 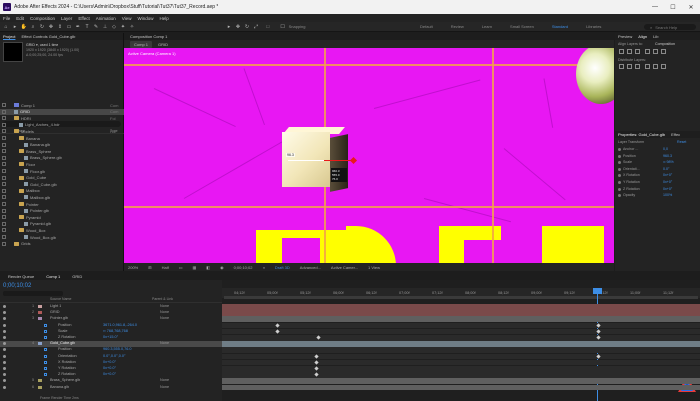 I want to click on project-item: Mailbox.glb, so click(x=62, y=197).